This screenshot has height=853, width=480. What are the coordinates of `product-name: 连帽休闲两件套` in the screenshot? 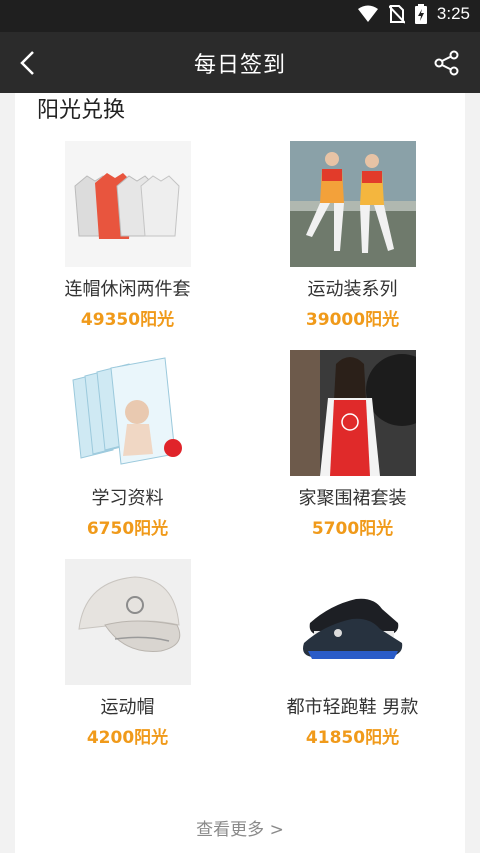 It's located at (127, 289).